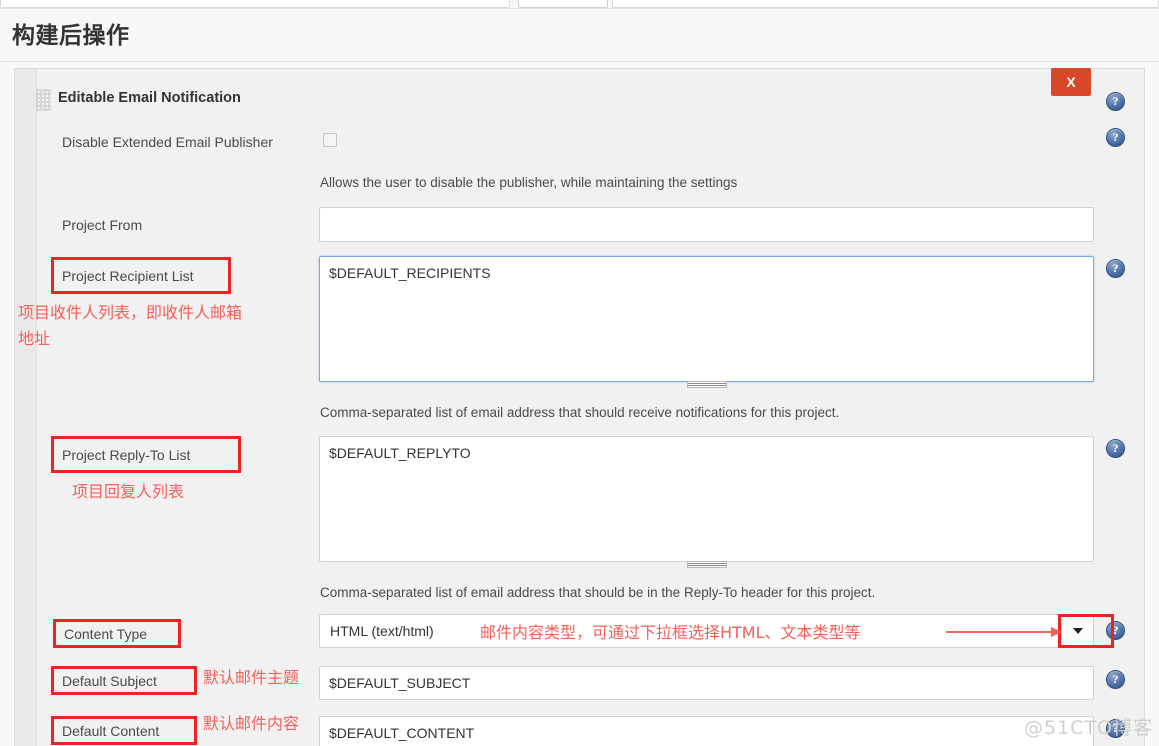  Describe the element at coordinates (330, 140) in the screenshot. I see `disable-extended-email-publisher-checkbox` at that location.